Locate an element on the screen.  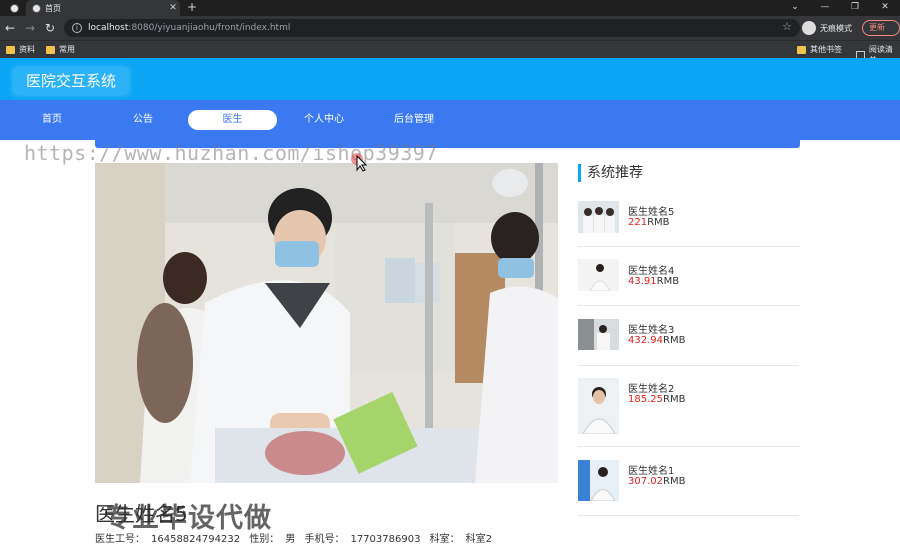
recommend-price: 307.02RMB is located at coordinates (656, 481).